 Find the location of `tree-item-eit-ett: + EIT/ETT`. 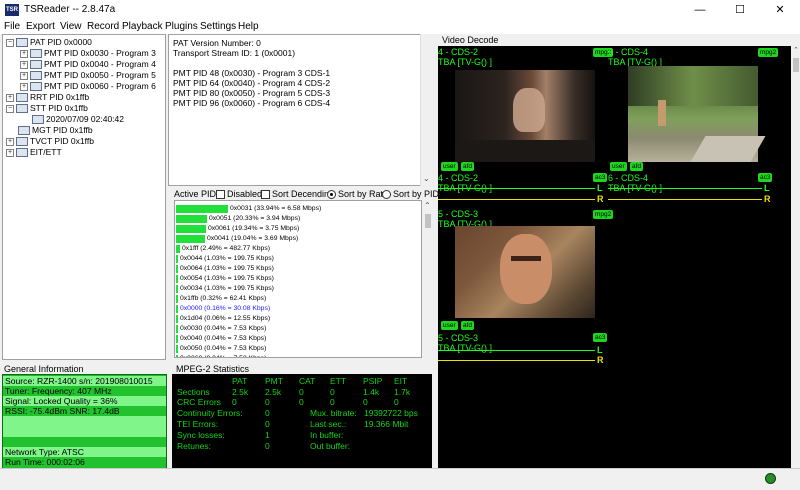

tree-item-eit-ett: + EIT/ETT is located at coordinates (34, 152).